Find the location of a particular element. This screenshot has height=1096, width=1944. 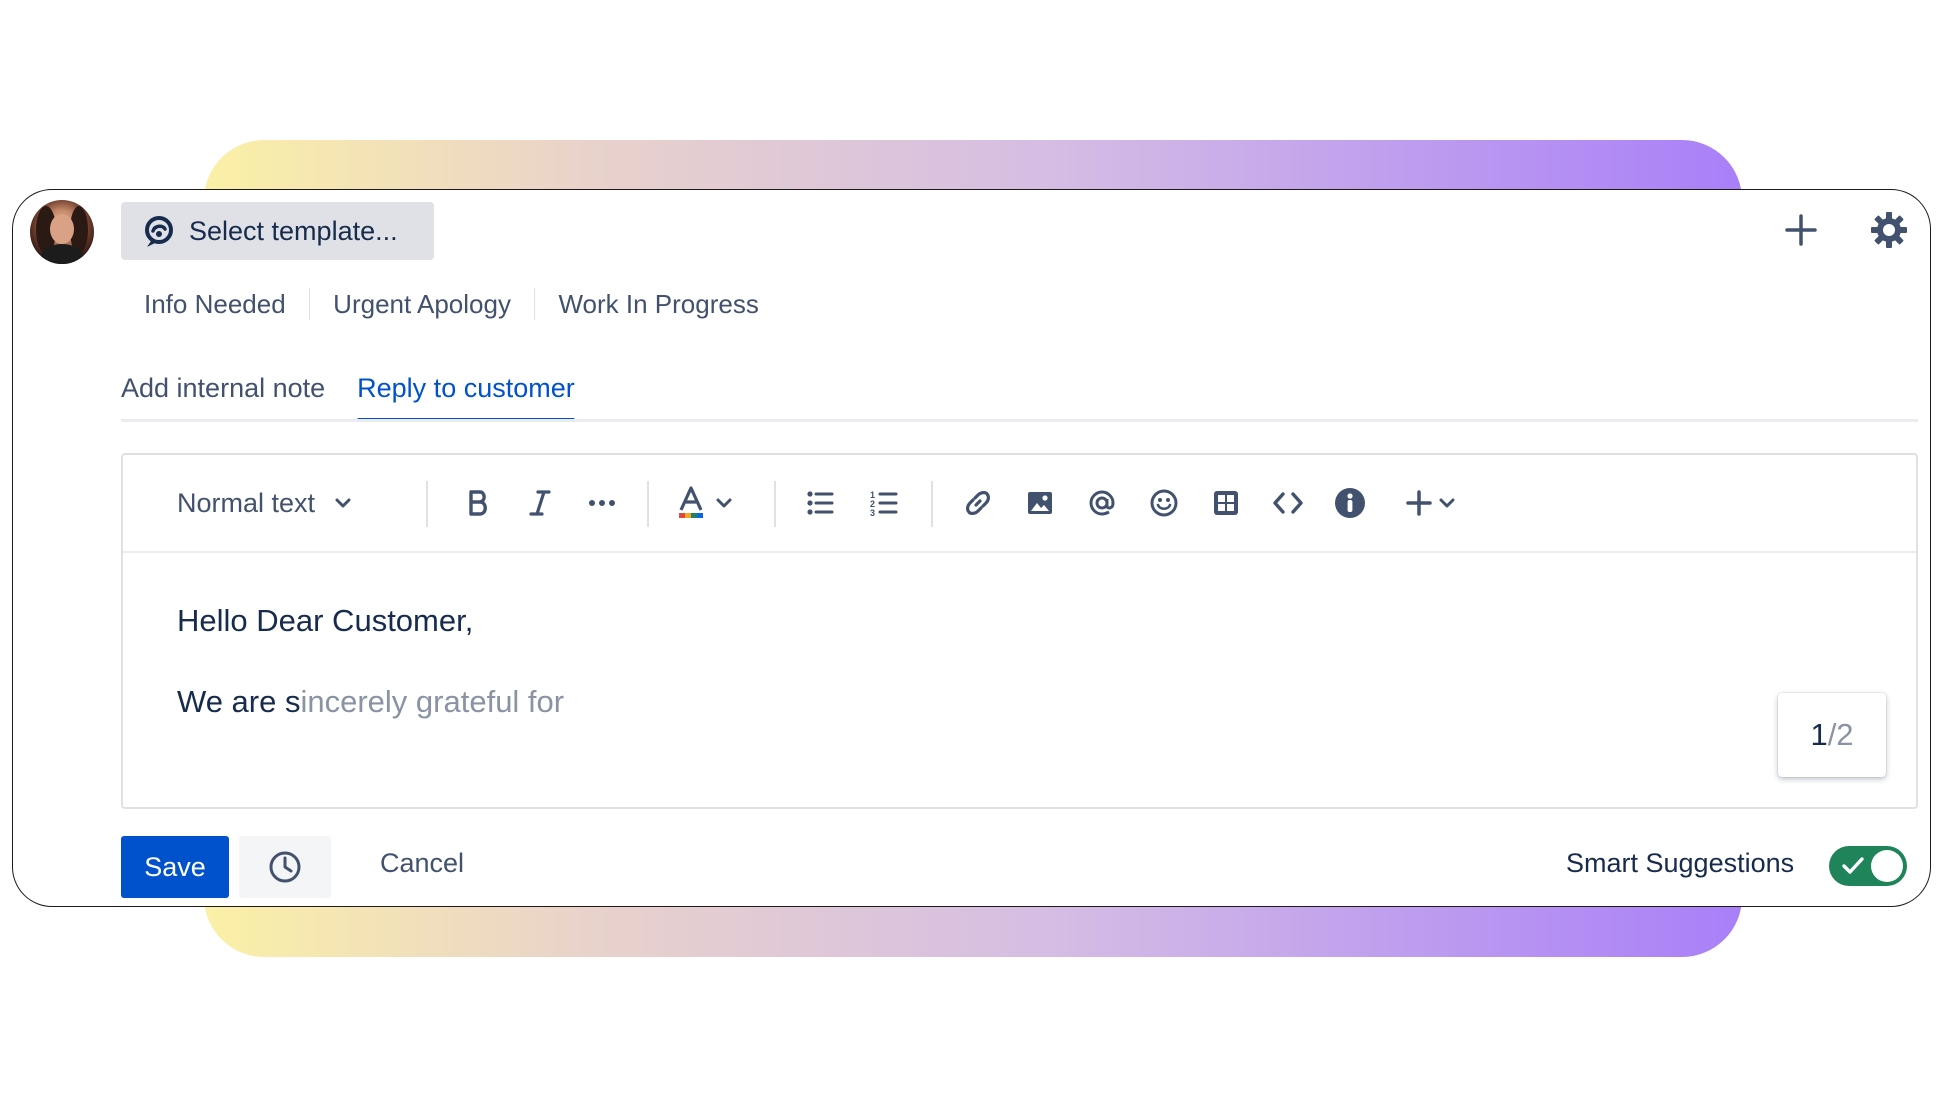

suggestion-index: 1 is located at coordinates (1819, 734).